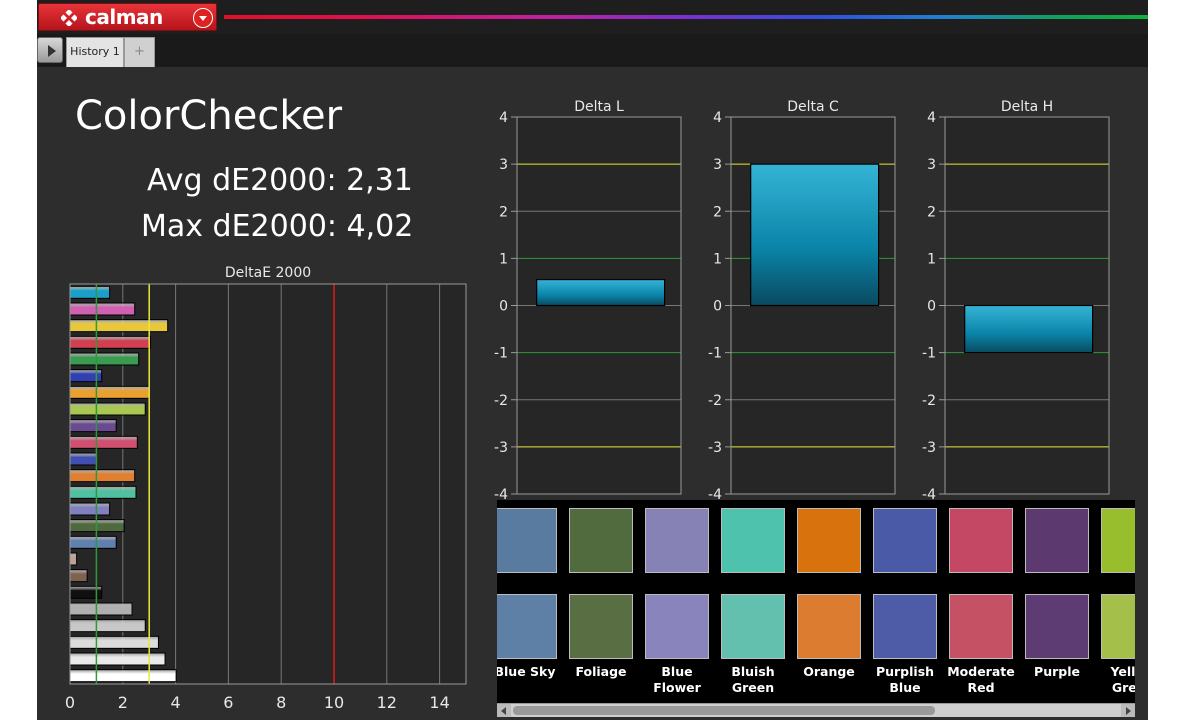 Image resolution: width=1200 pixels, height=720 pixels. I want to click on delta-chart-title: Delta C, so click(813, 107).